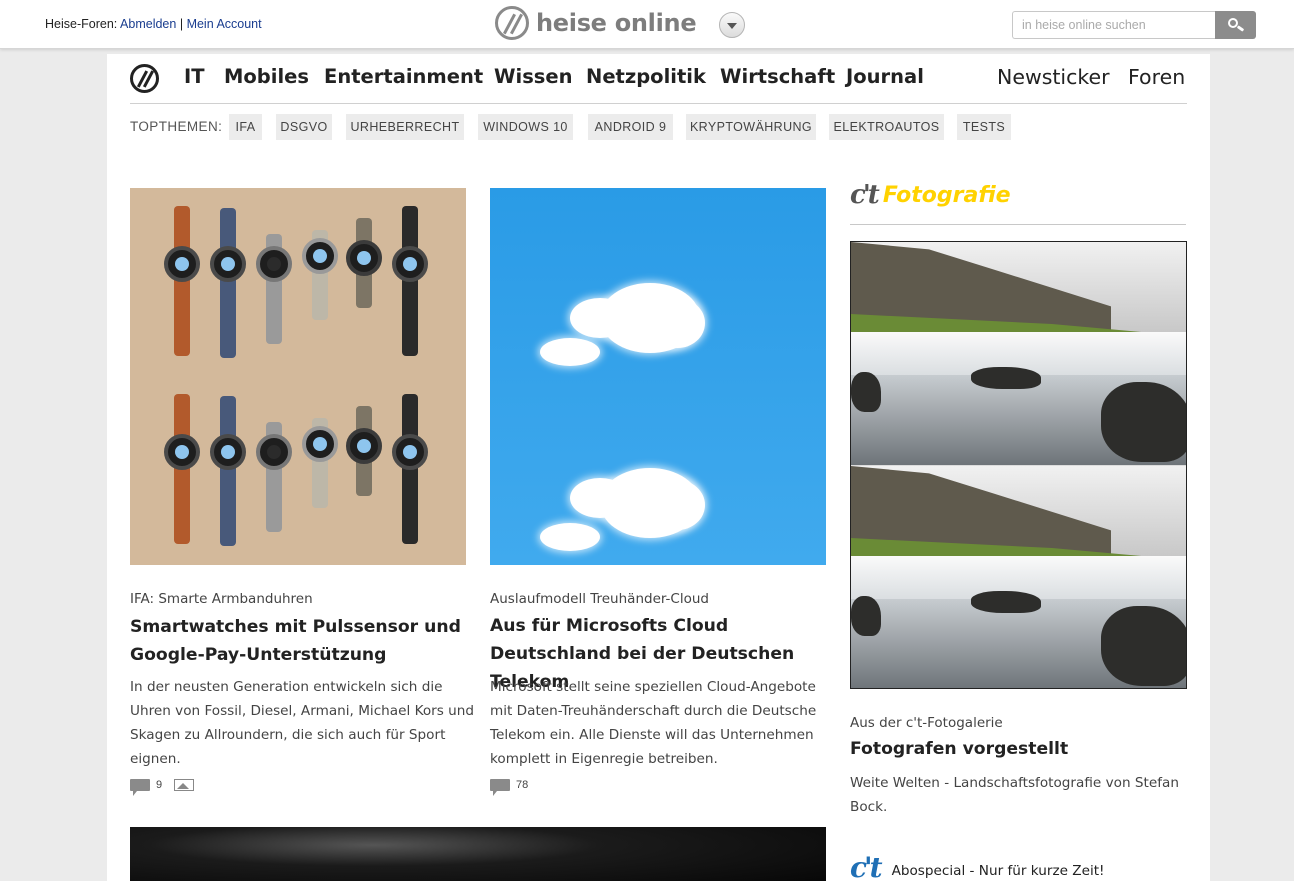 The width and height of the screenshot is (1294, 881). I want to click on tag-tests: TESTS, so click(984, 127).